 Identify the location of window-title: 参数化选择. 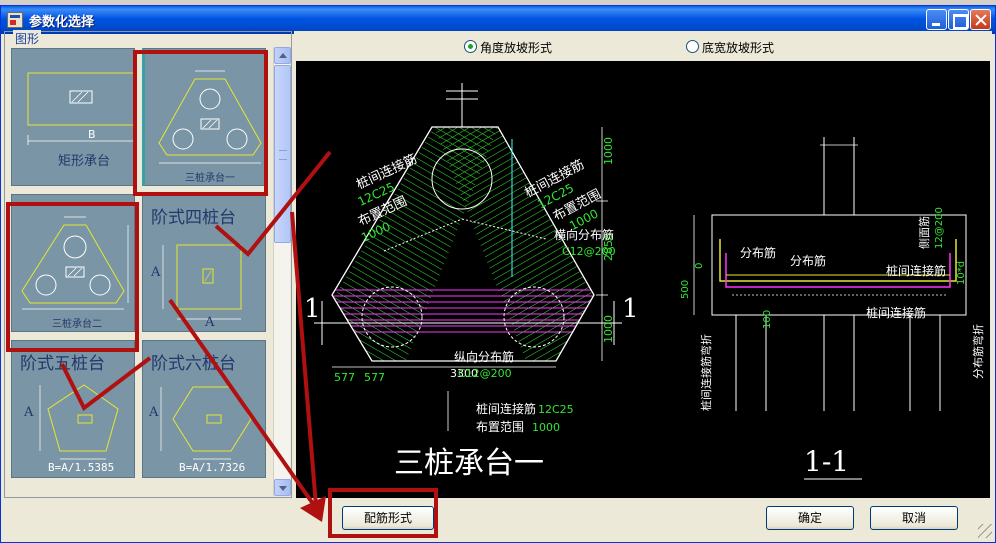
(62, 22).